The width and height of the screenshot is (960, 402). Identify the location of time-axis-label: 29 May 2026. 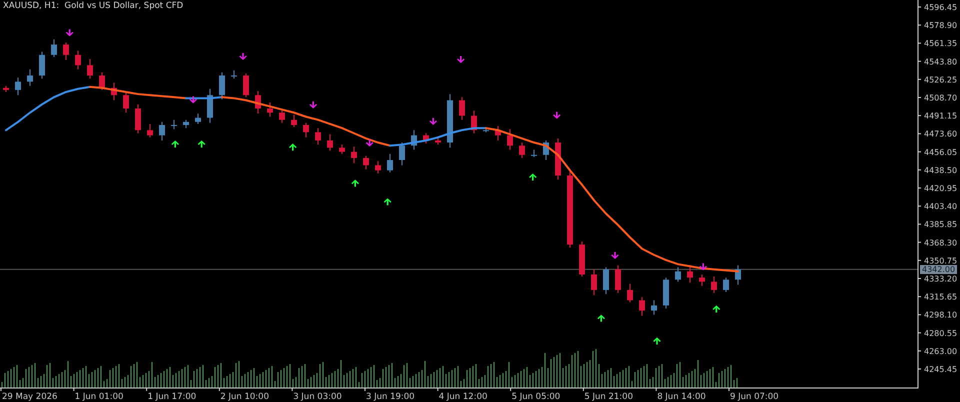
(30, 397).